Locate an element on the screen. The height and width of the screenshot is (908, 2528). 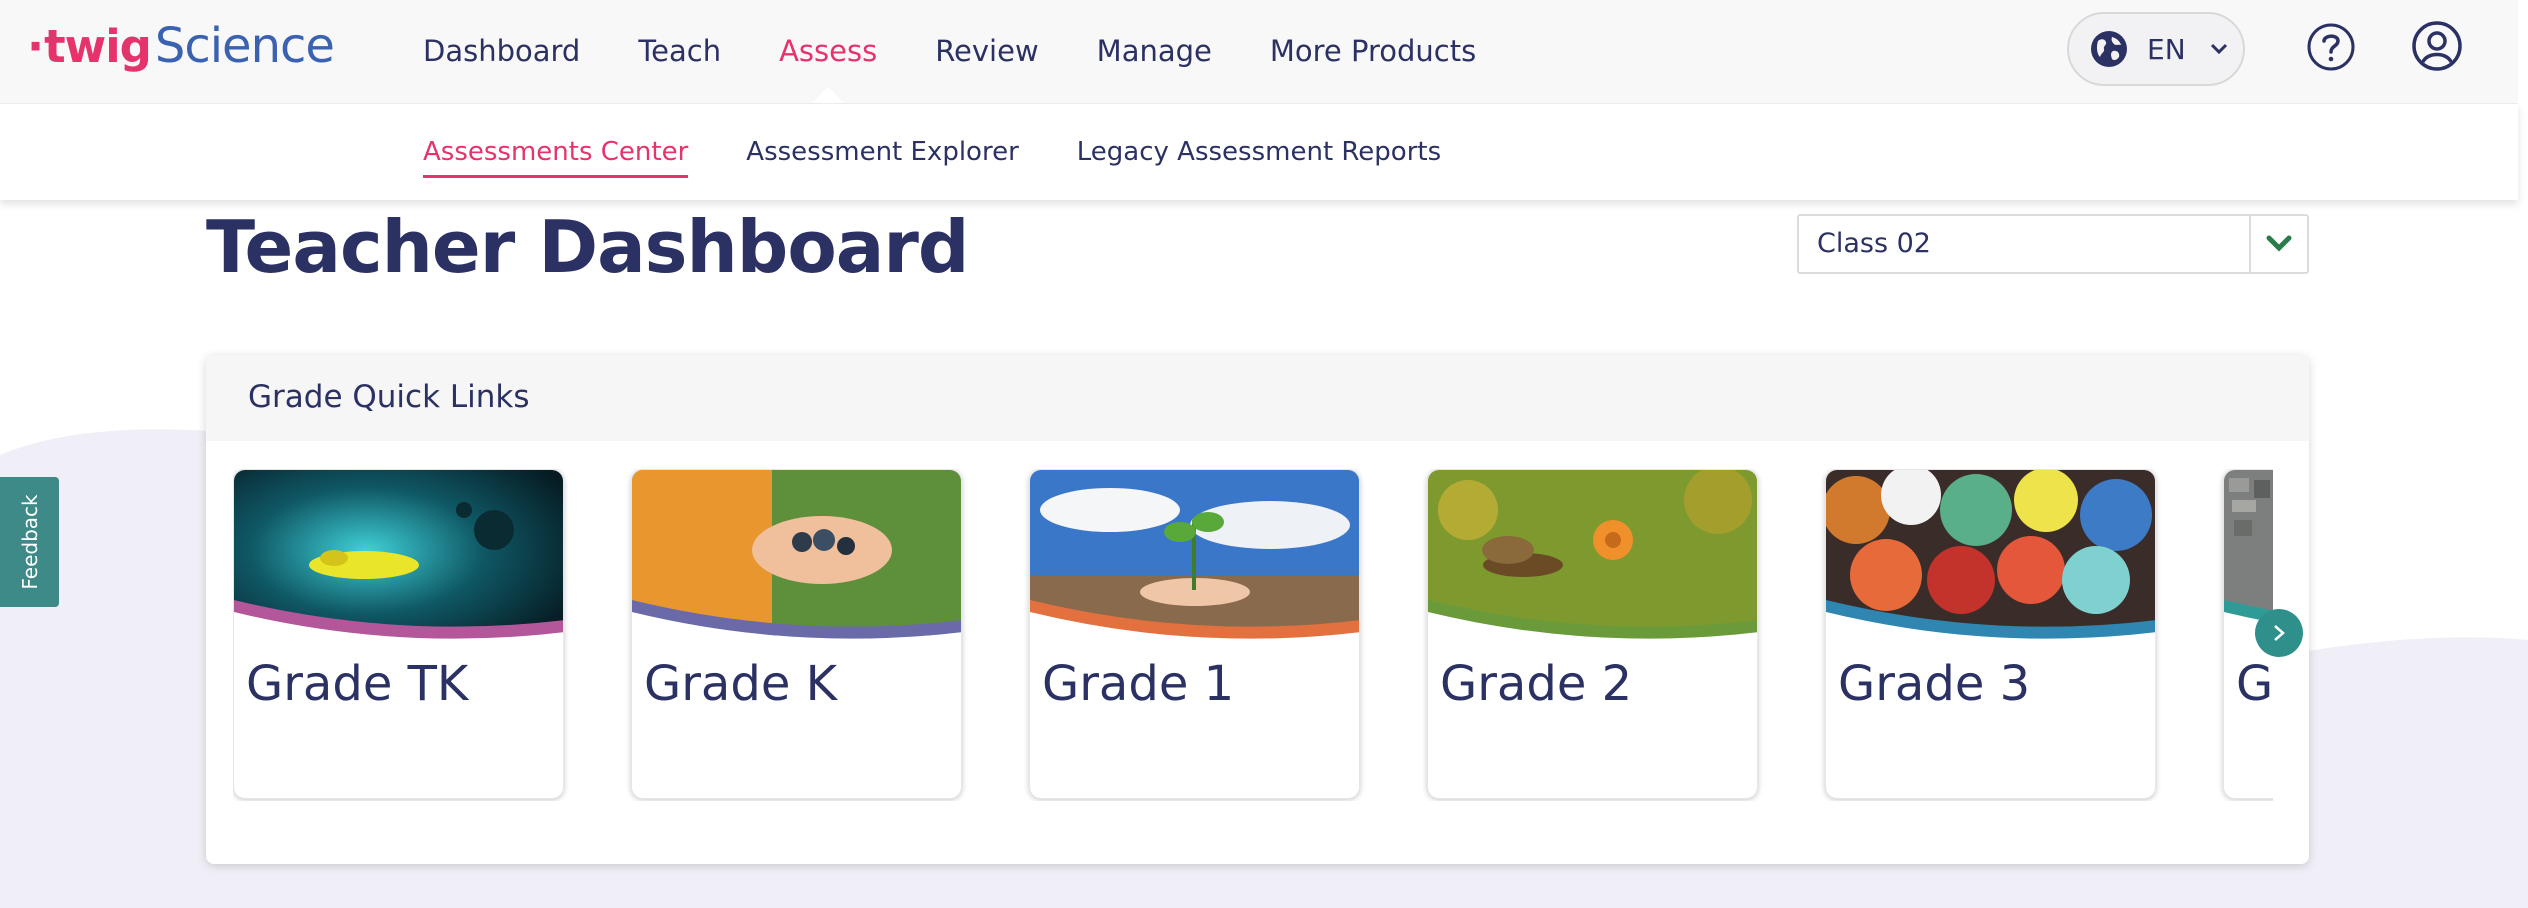
grade-card-label: Grade 3 is located at coordinates (1934, 684).